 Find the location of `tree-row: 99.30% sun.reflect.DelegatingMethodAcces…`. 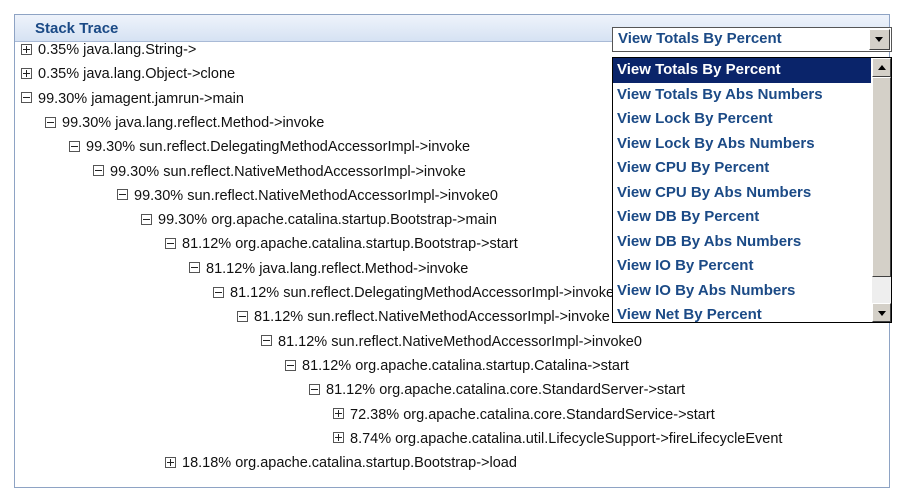

tree-row: 99.30% sun.reflect.DelegatingMethodAcces… is located at coordinates (269, 147).